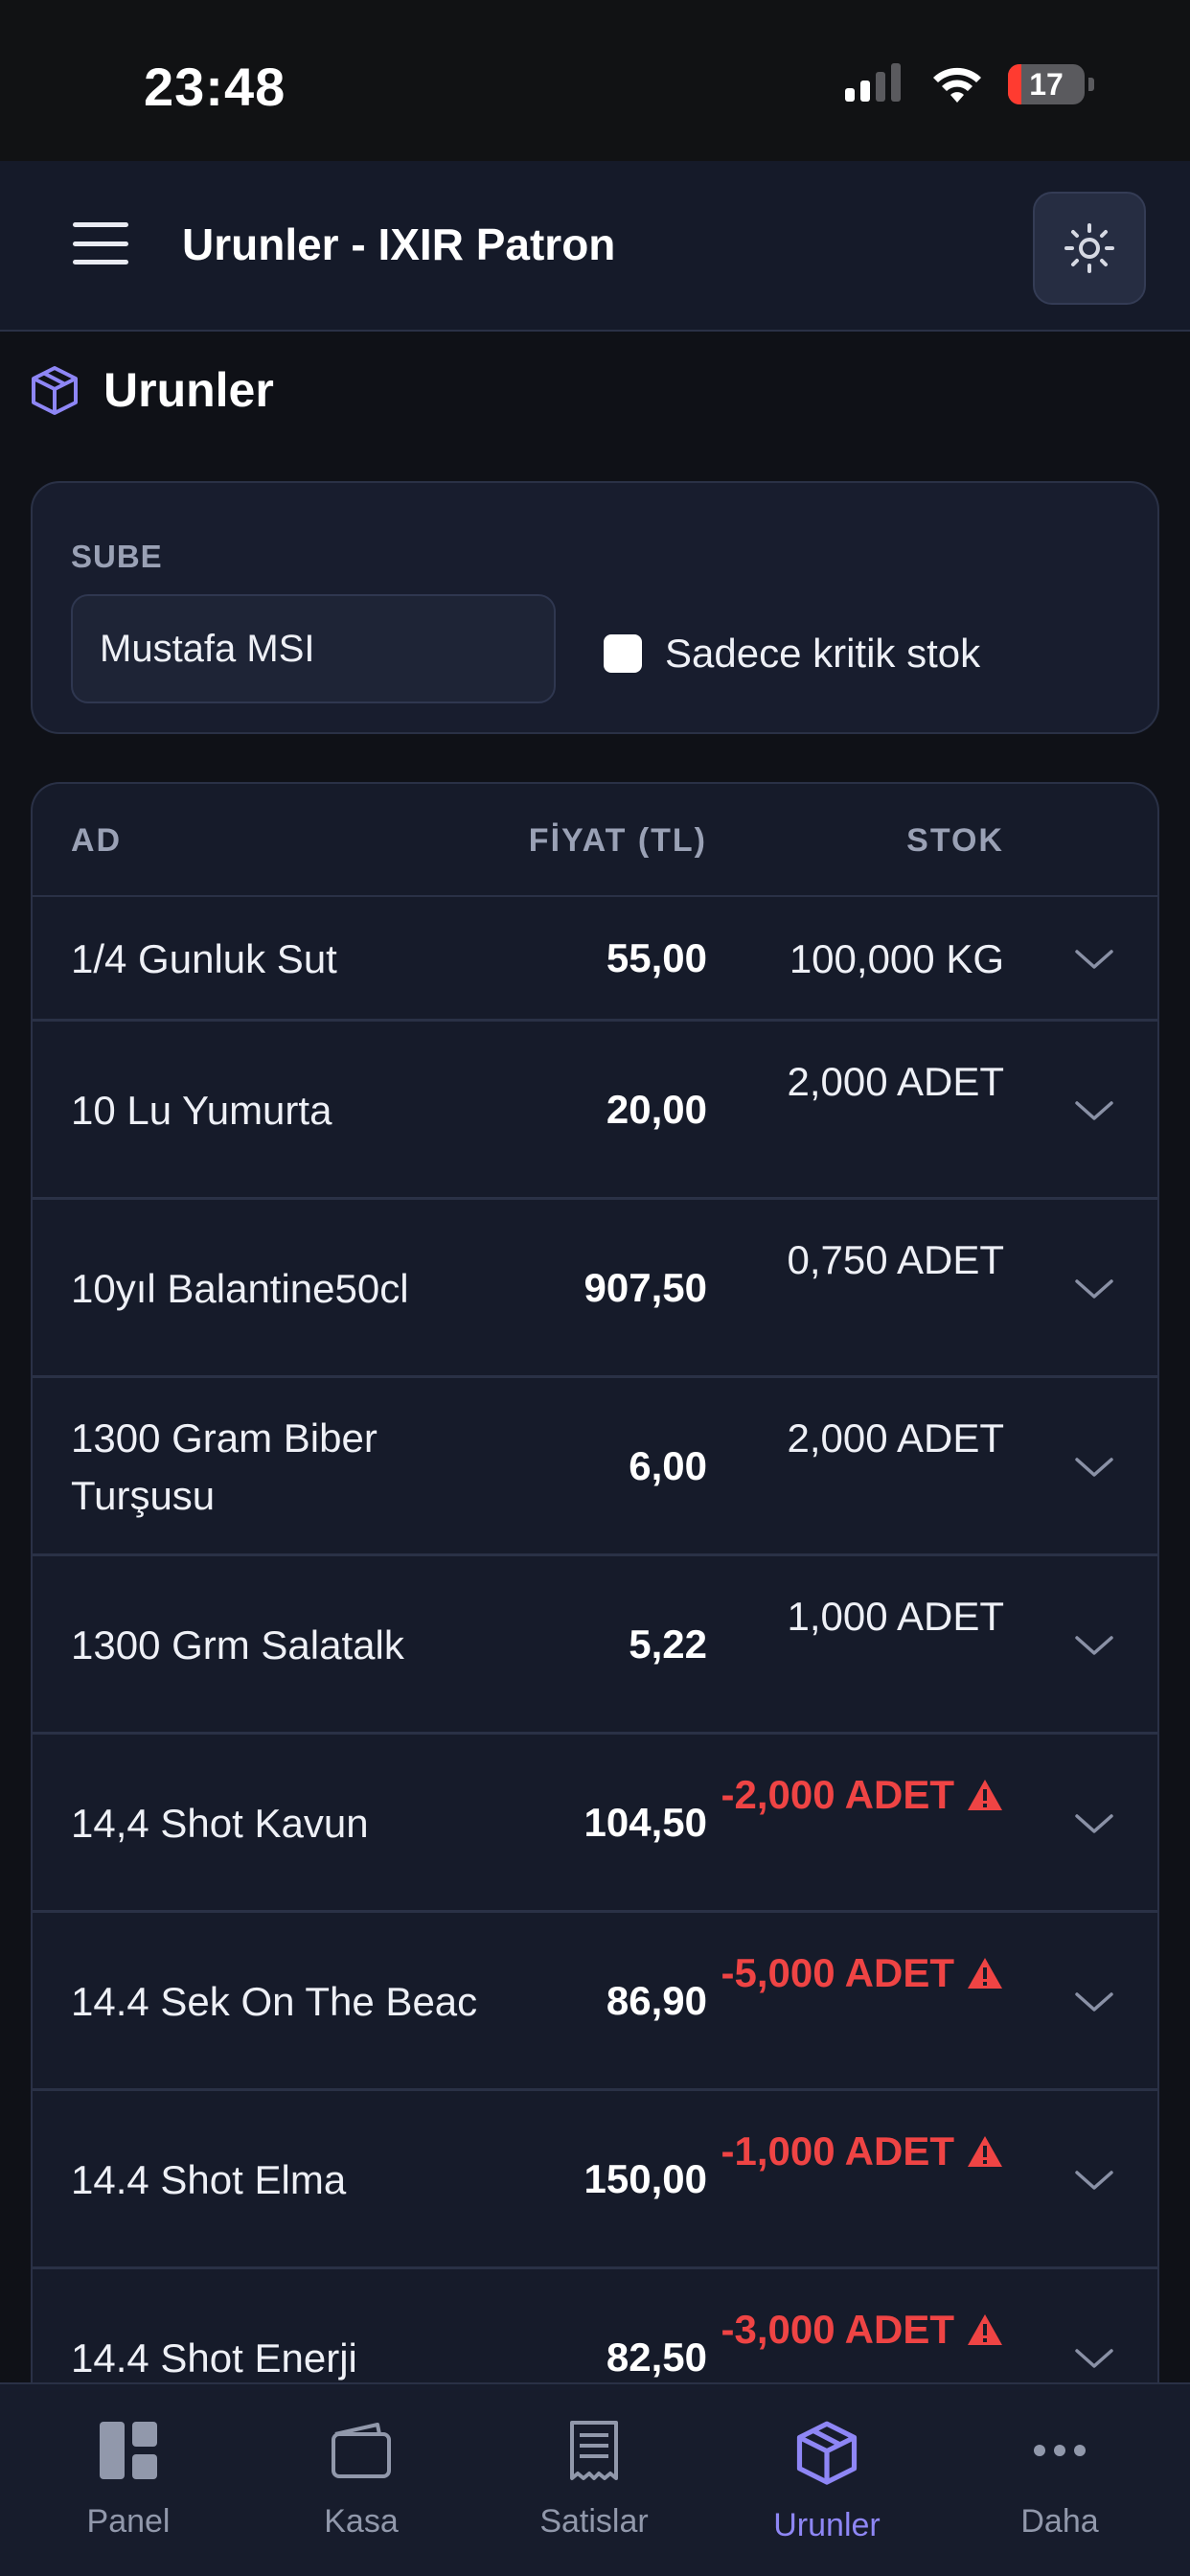  I want to click on nav-item-kasa: Kasa, so click(361, 2480).